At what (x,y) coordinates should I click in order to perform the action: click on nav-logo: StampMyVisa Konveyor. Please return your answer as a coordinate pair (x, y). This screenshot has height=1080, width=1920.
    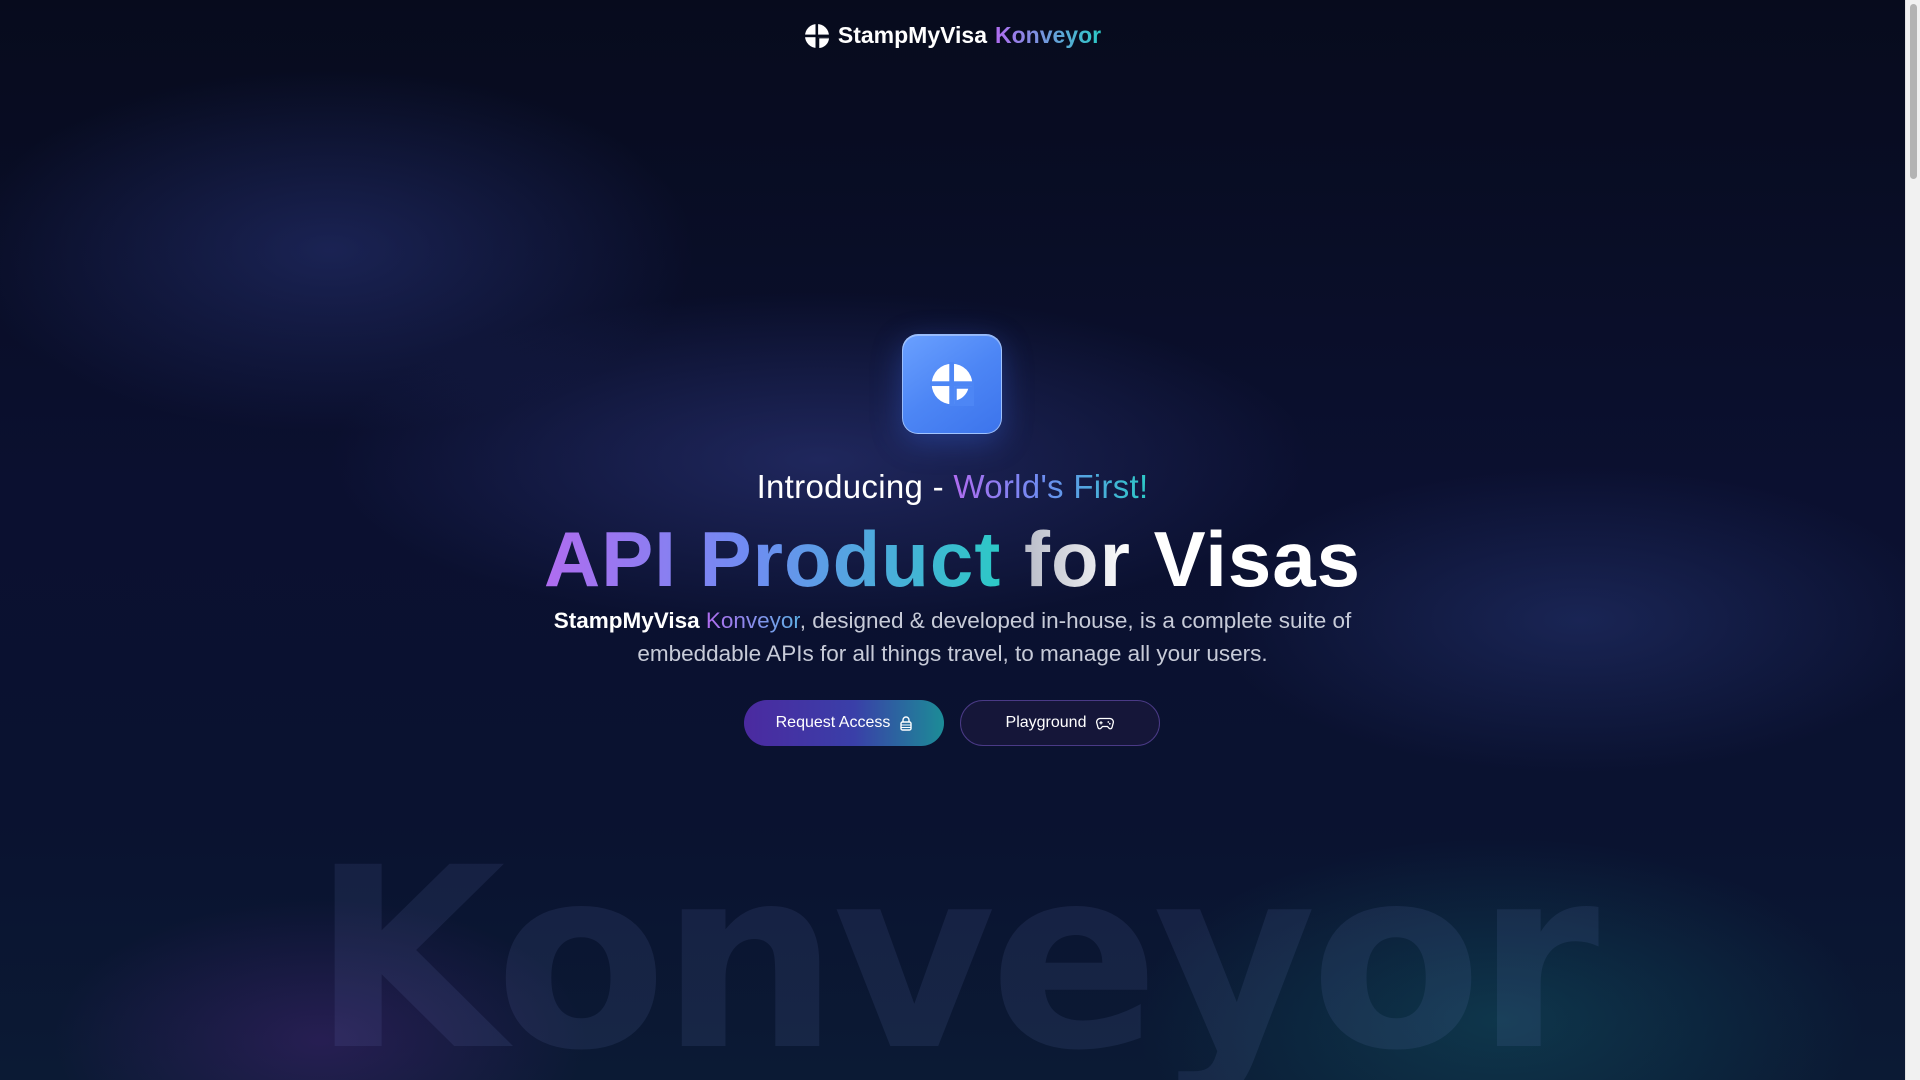
    Looking at the image, I should click on (952, 35).